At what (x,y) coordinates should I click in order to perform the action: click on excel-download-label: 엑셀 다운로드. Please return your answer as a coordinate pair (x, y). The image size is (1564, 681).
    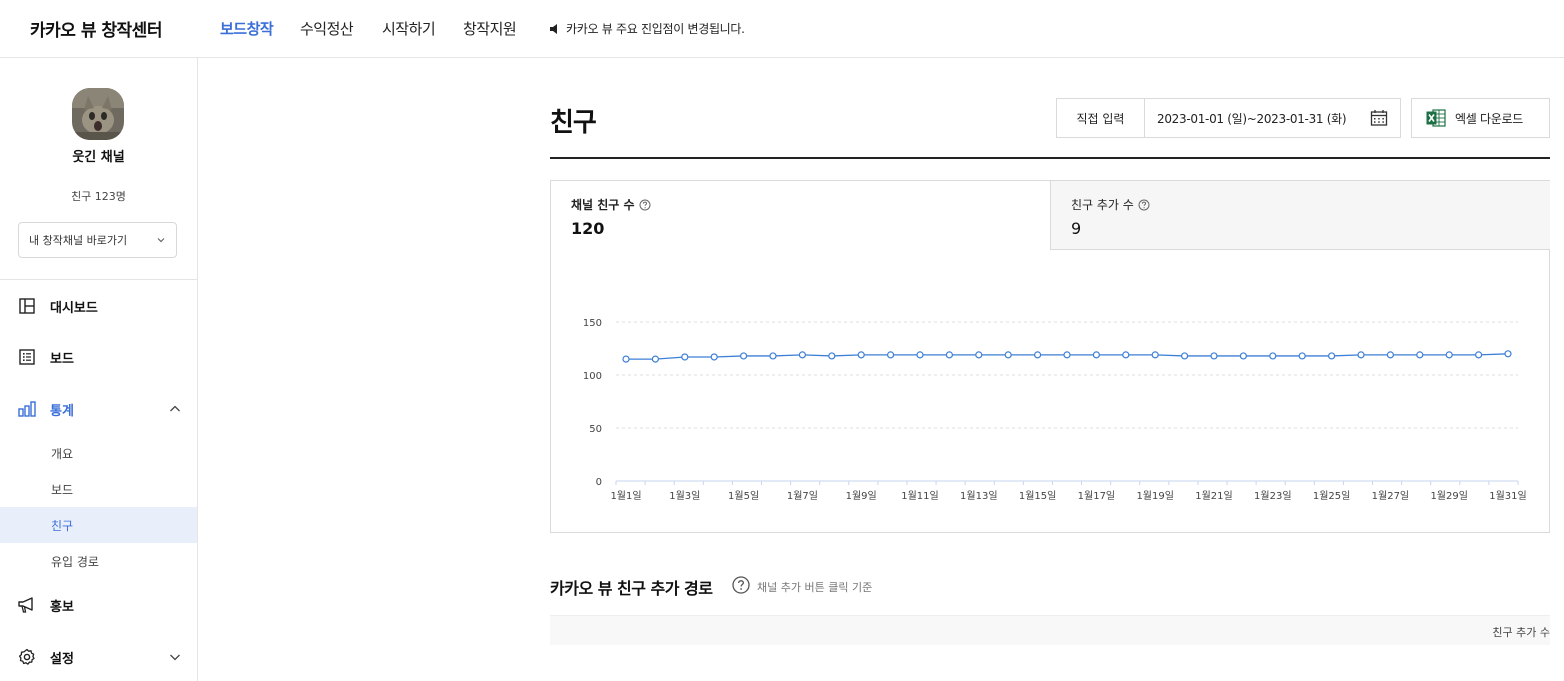
    Looking at the image, I should click on (1489, 118).